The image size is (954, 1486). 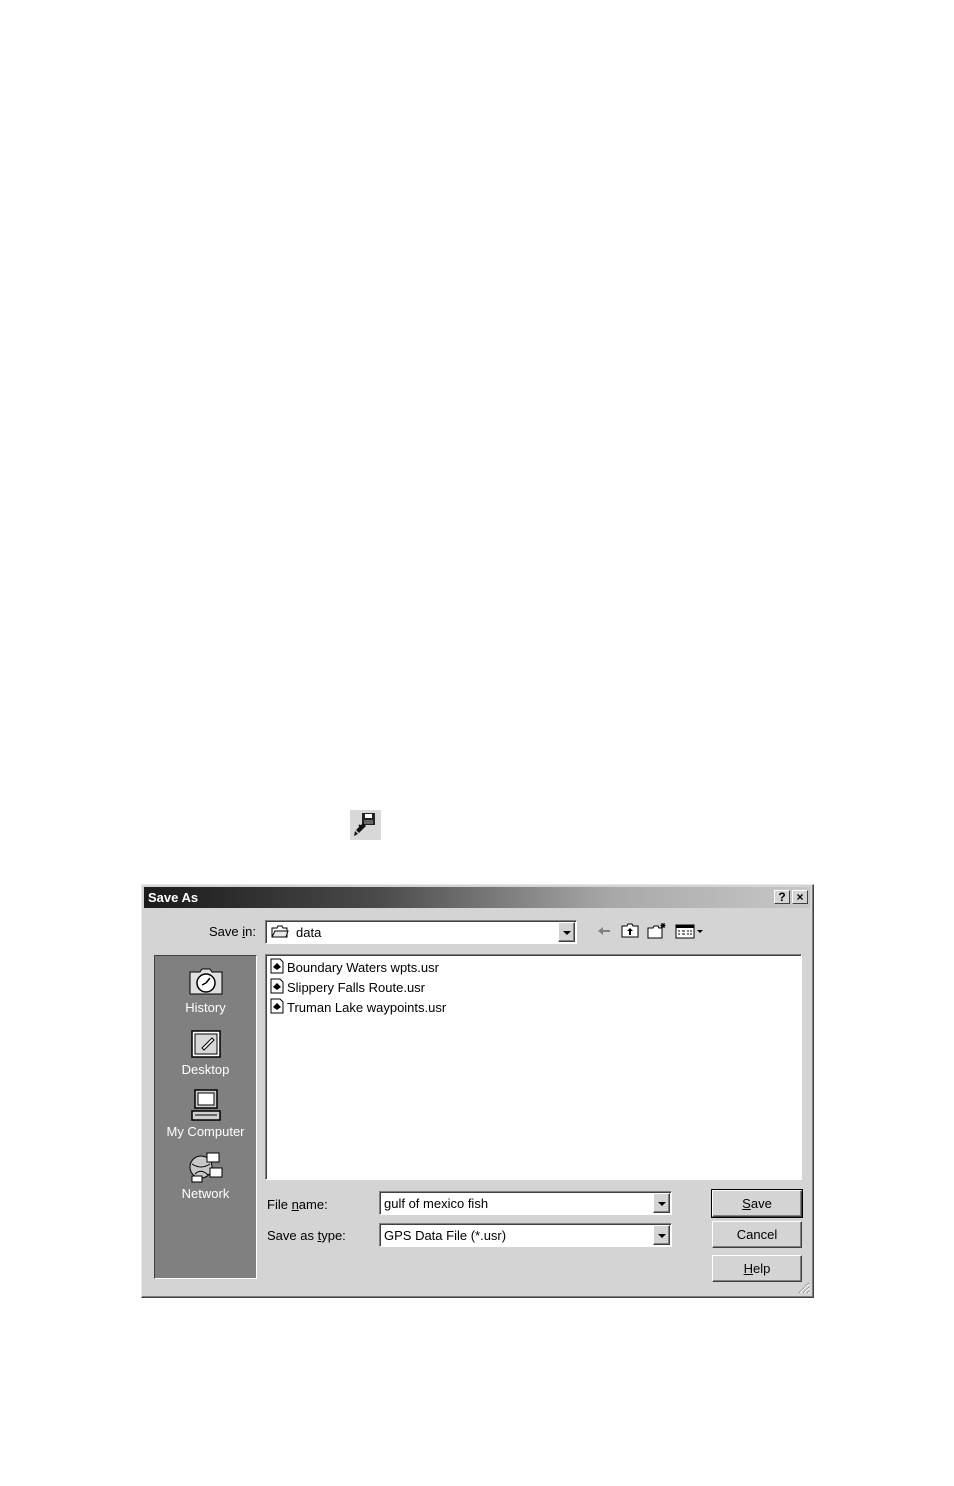 What do you see at coordinates (690, 931) in the screenshot?
I see `views-menu-icon` at bounding box center [690, 931].